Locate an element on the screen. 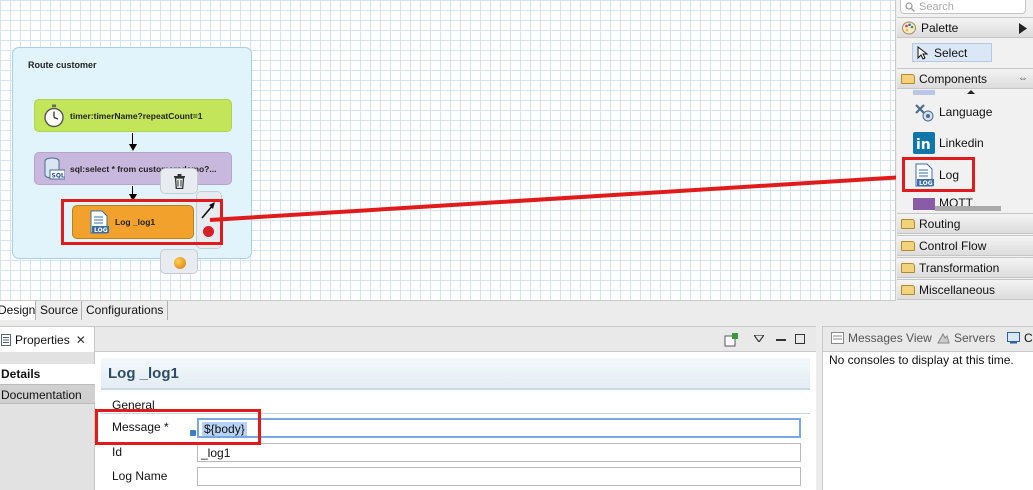 This screenshot has width=1033, height=490. palette-item-language: Language is located at coordinates (952, 112).